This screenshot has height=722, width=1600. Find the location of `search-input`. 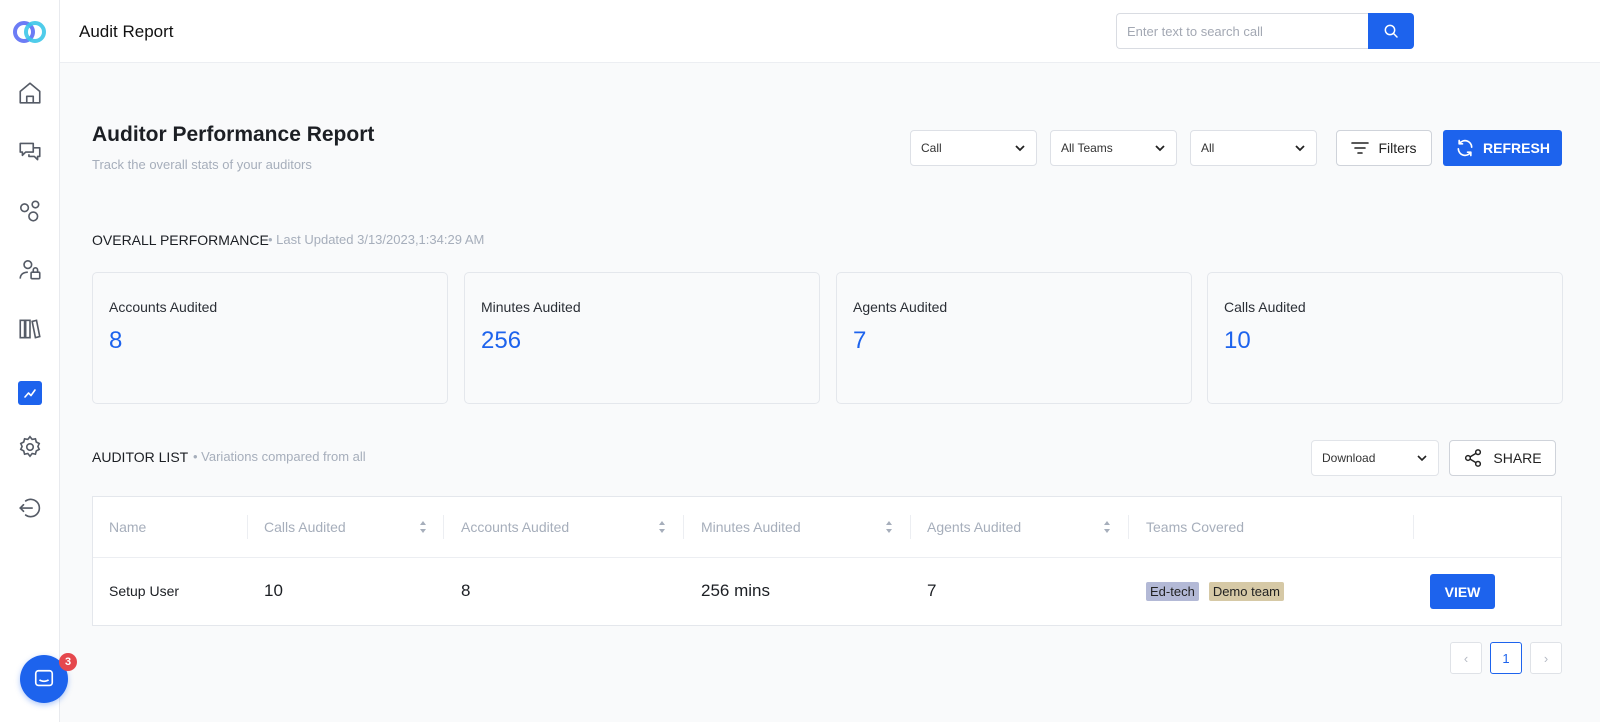

search-input is located at coordinates (1242, 31).